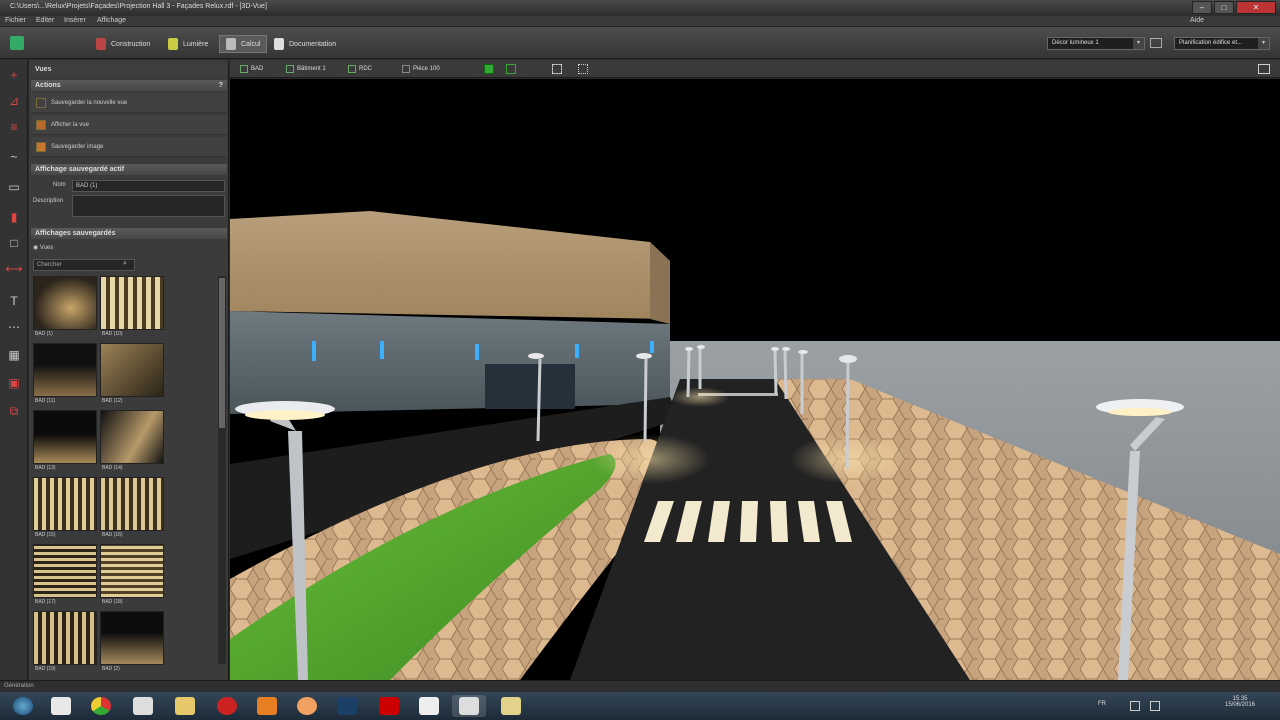 Image resolution: width=1280 pixels, height=720 pixels. What do you see at coordinates (132, 375) in the screenshot?
I see `view-thumbnail: BAD (12)` at bounding box center [132, 375].